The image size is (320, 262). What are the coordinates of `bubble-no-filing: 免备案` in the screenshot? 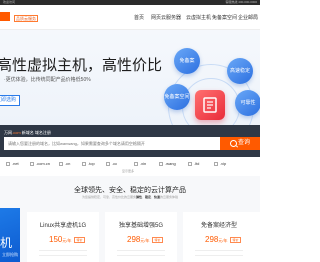 It's located at (187, 61).